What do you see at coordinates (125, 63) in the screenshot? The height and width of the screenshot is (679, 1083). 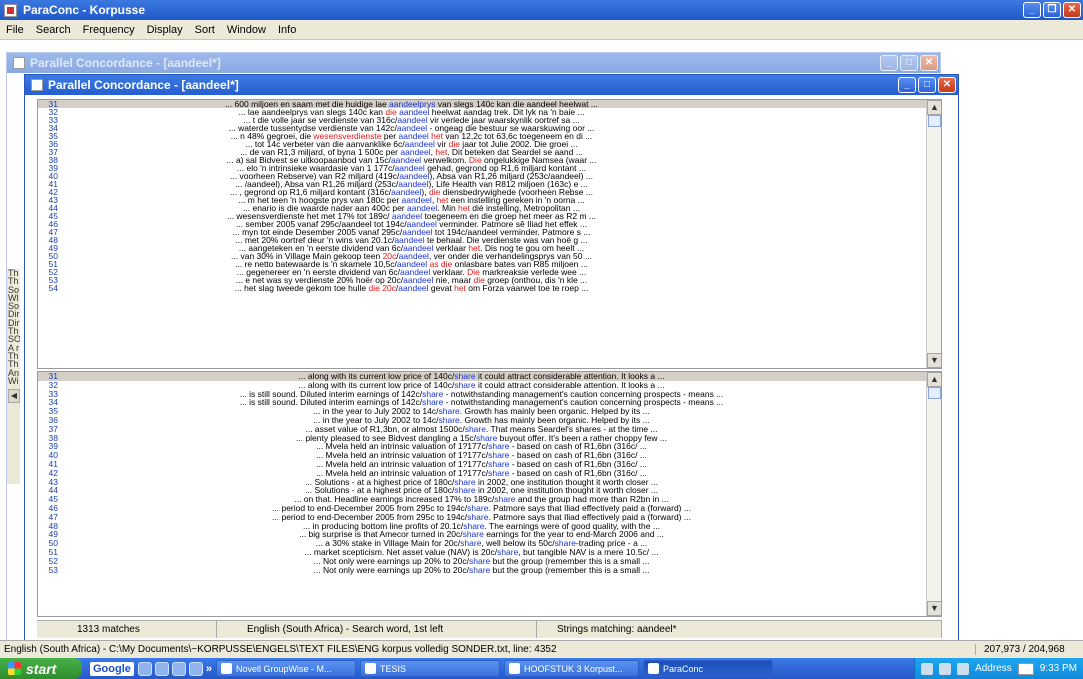 I see `background-window-title: Parallel Concordance - [aandeel*]` at bounding box center [125, 63].